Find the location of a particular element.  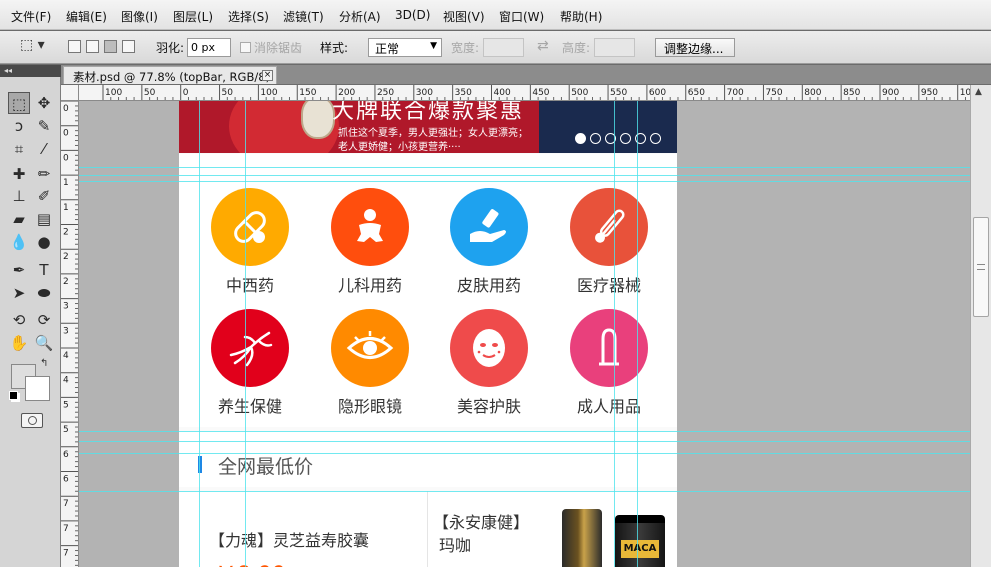

height-input is located at coordinates (614, 47).